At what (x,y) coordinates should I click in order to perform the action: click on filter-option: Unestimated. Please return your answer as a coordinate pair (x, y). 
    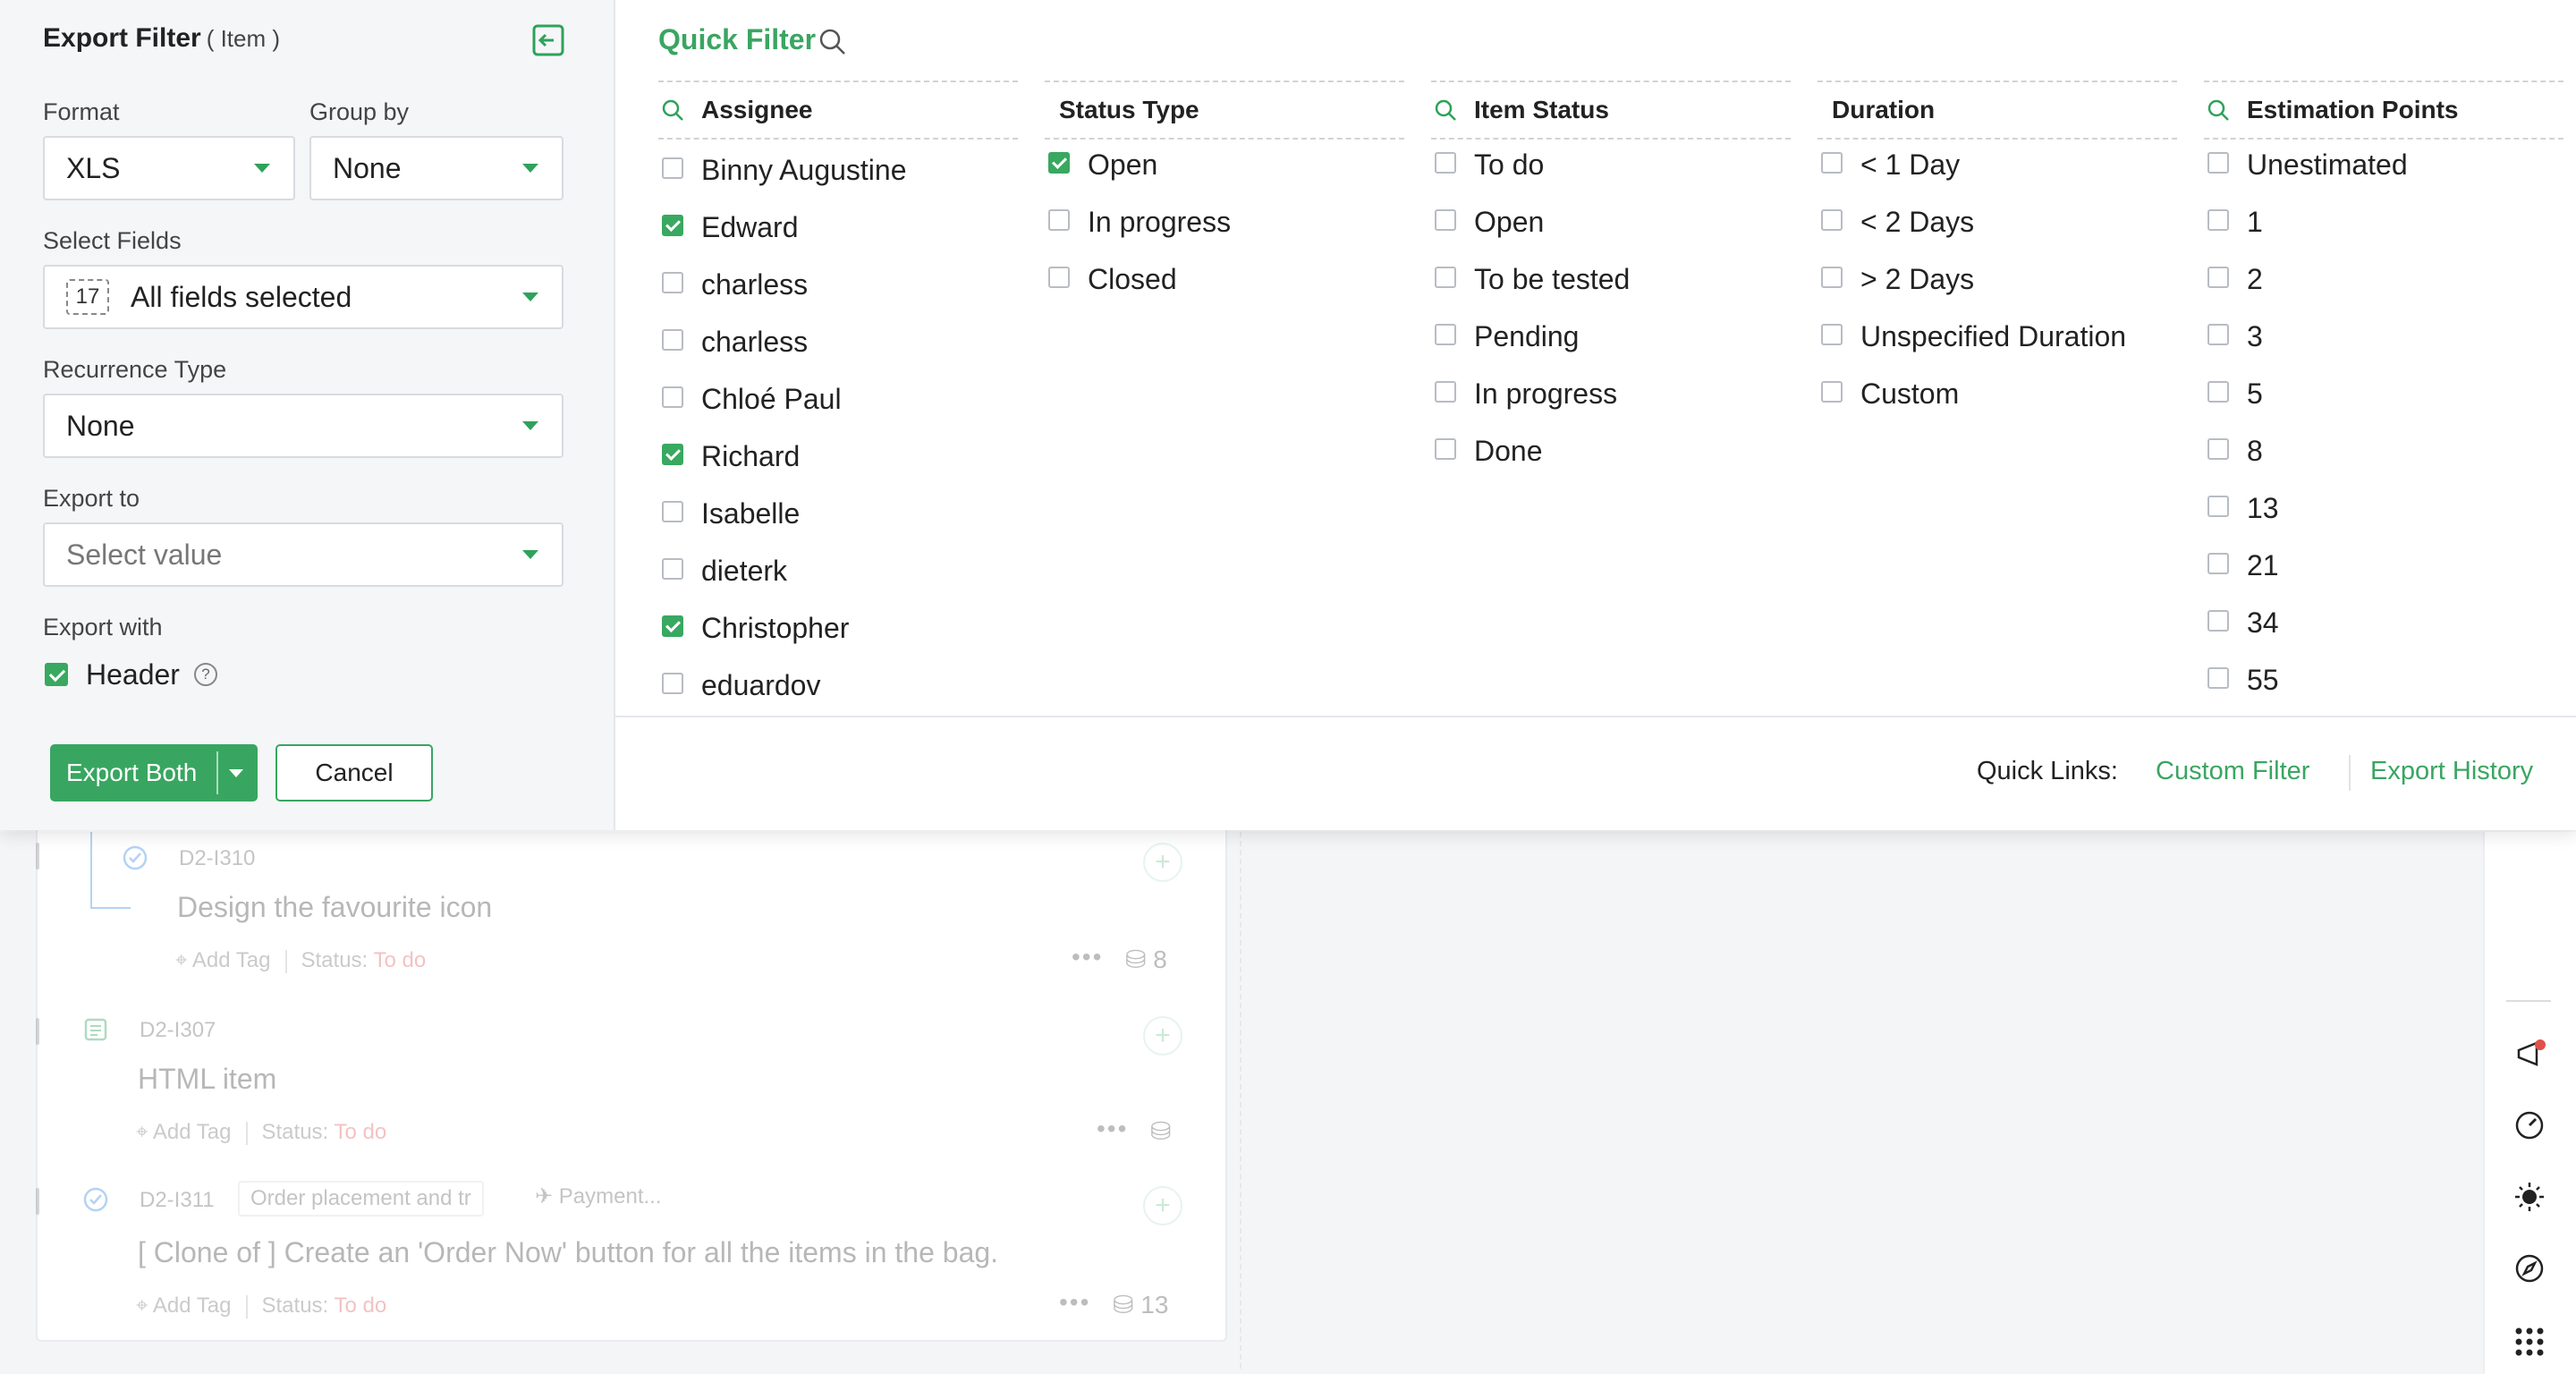
    Looking at the image, I should click on (2383, 175).